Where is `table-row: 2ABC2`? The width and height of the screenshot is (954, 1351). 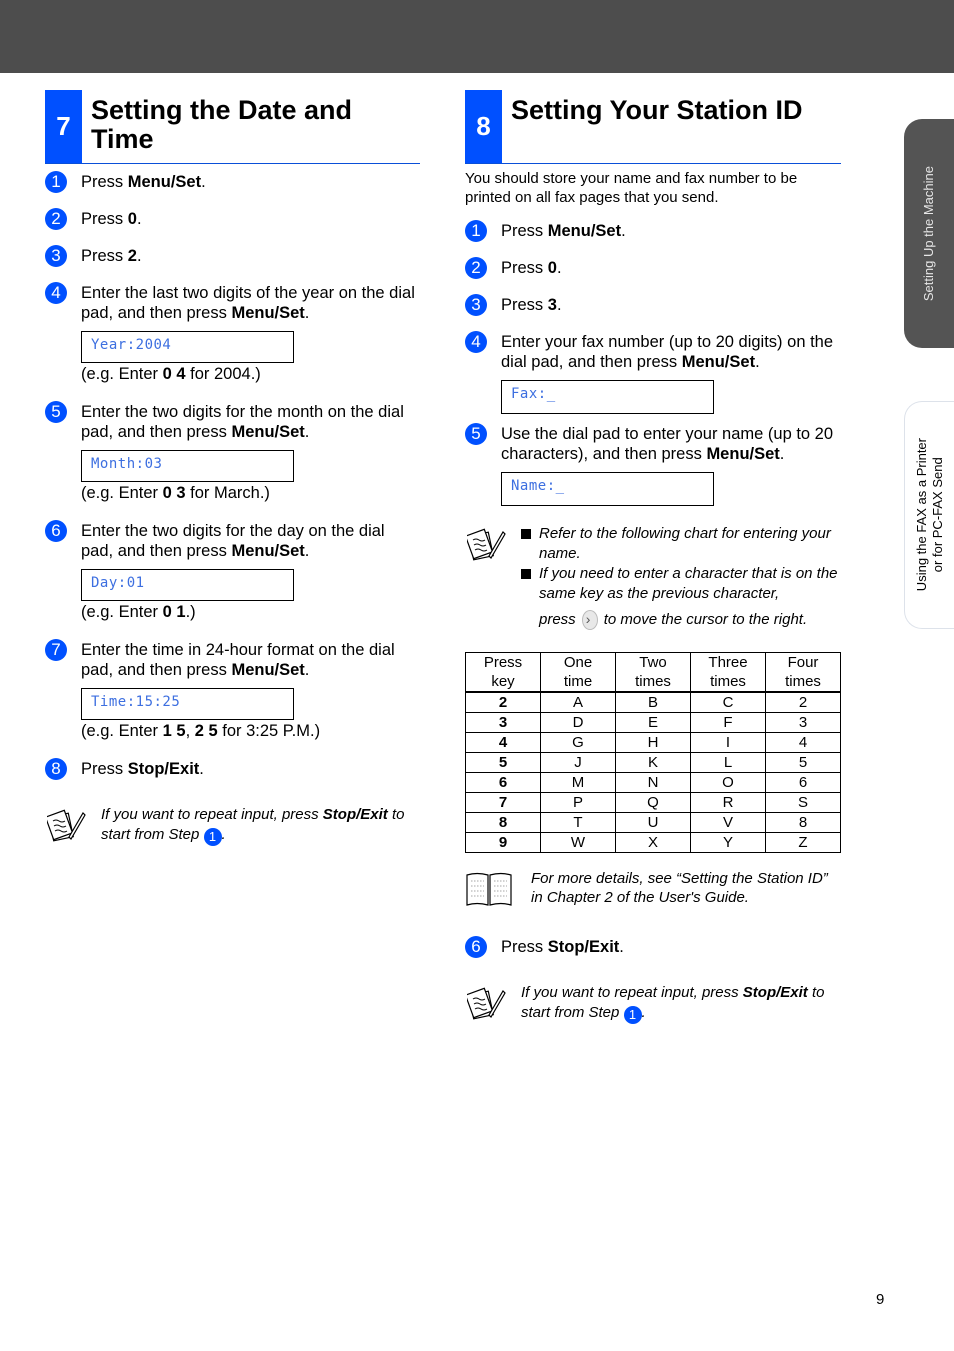 table-row: 2ABC2 is located at coordinates (653, 702).